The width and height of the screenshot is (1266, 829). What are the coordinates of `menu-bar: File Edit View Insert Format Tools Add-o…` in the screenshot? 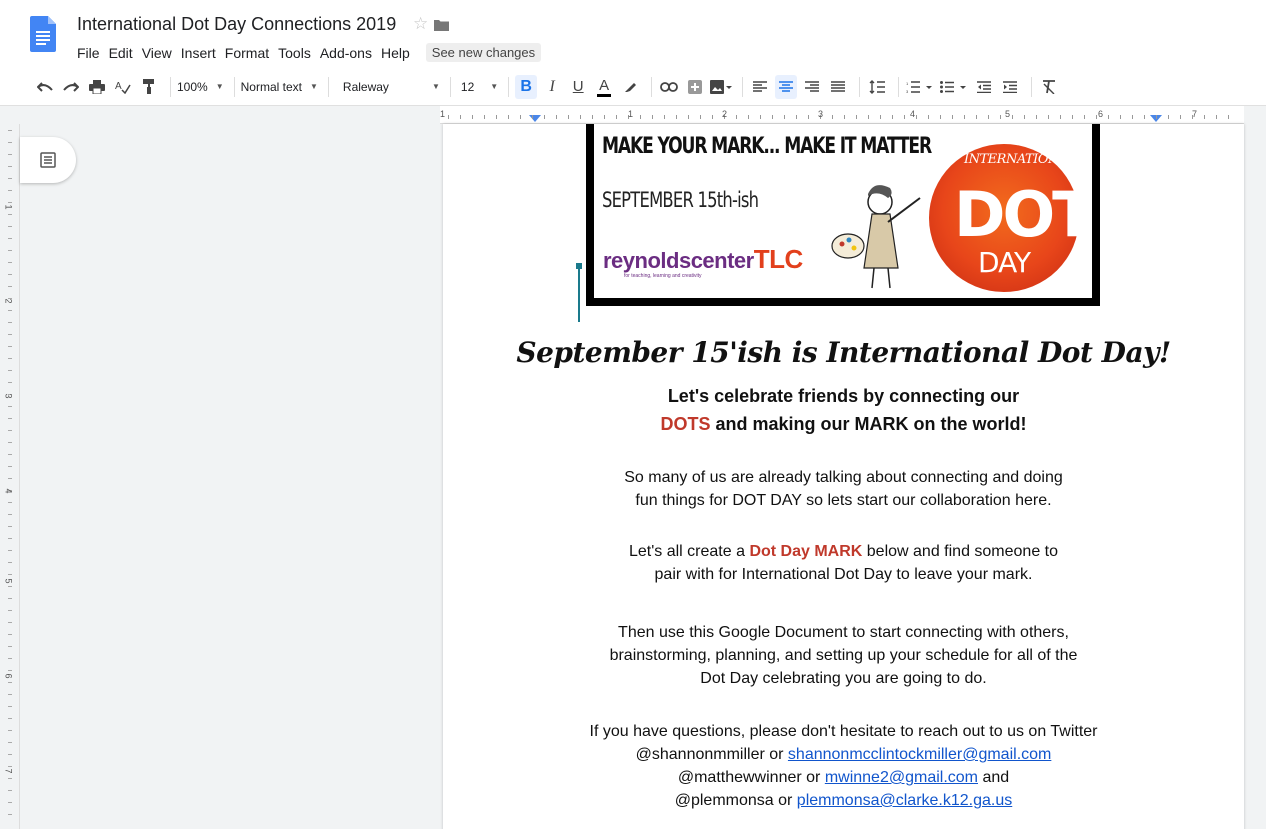 It's located at (309, 52).